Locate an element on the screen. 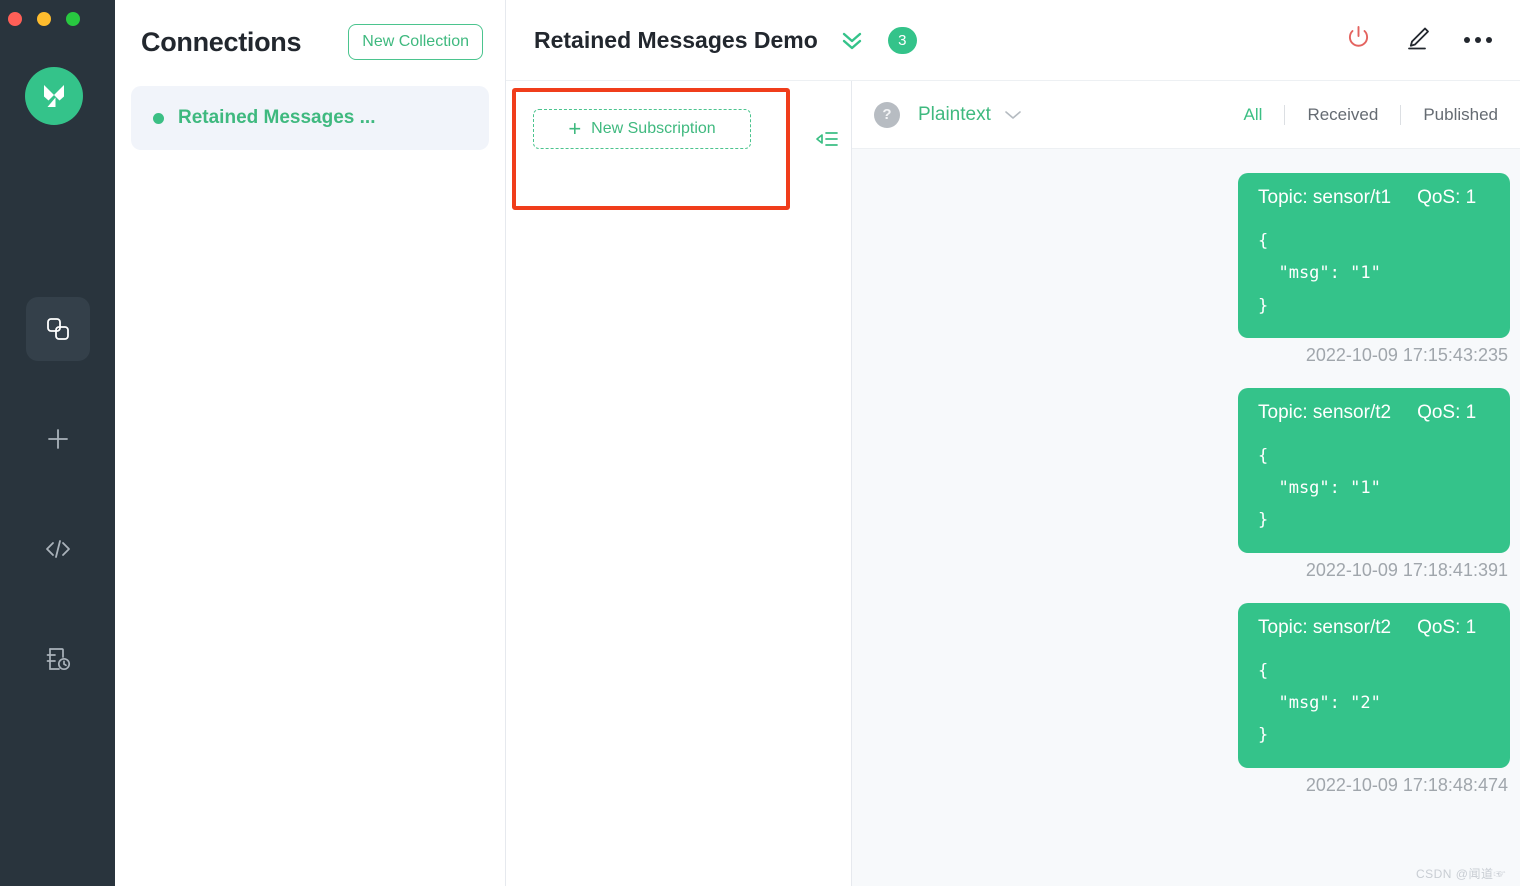 This screenshot has width=1520, height=886. messages-toolbar: ? Plaintext All Received Published is located at coordinates (1186, 115).